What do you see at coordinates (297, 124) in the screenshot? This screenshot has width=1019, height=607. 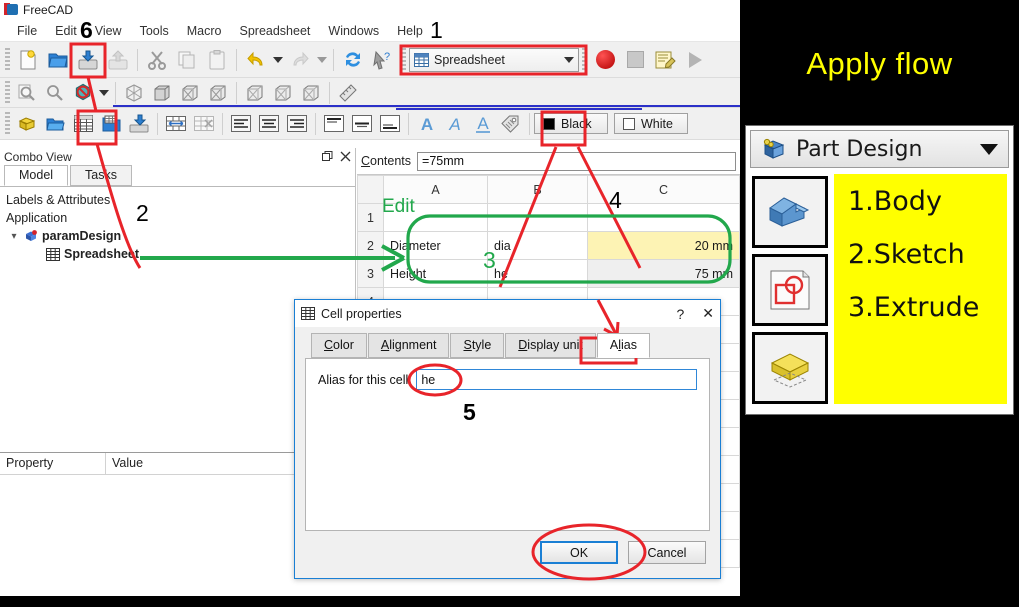 I see `align-right-icon` at bounding box center [297, 124].